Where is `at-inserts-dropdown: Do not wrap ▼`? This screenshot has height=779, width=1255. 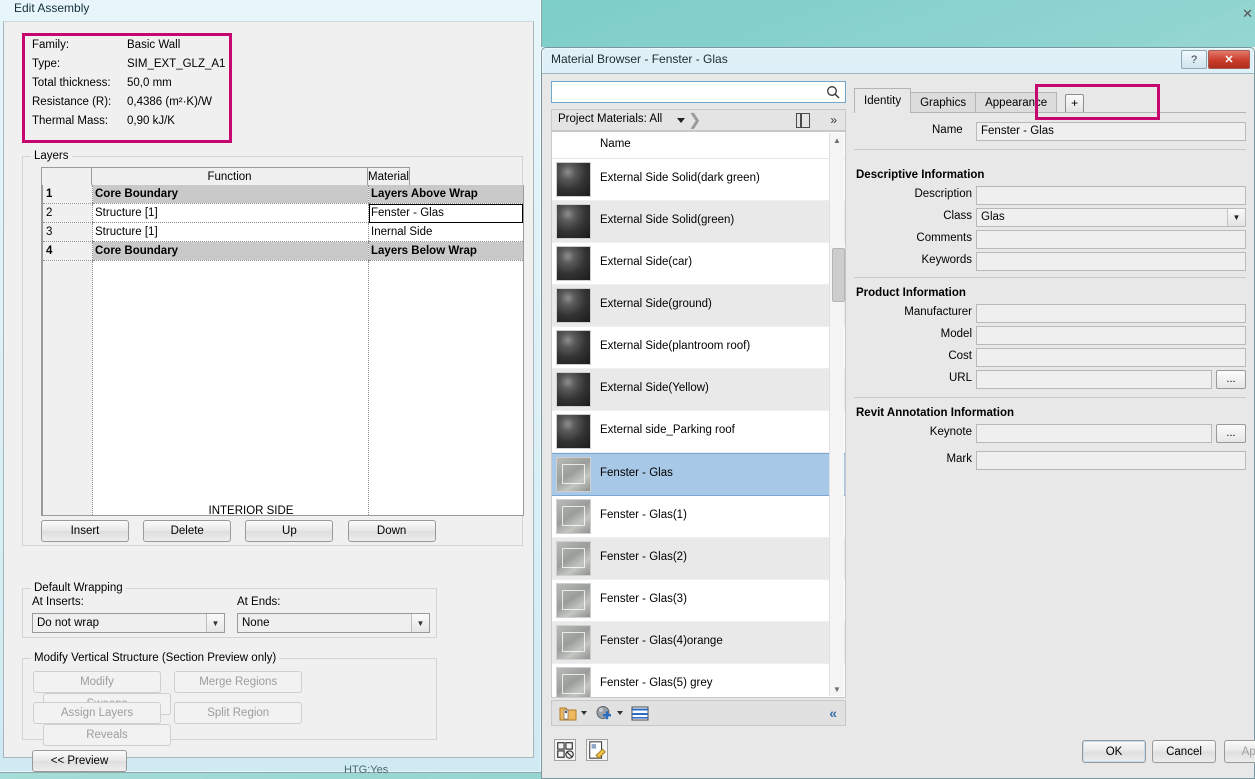
at-inserts-dropdown: Do not wrap ▼ is located at coordinates (128, 623).